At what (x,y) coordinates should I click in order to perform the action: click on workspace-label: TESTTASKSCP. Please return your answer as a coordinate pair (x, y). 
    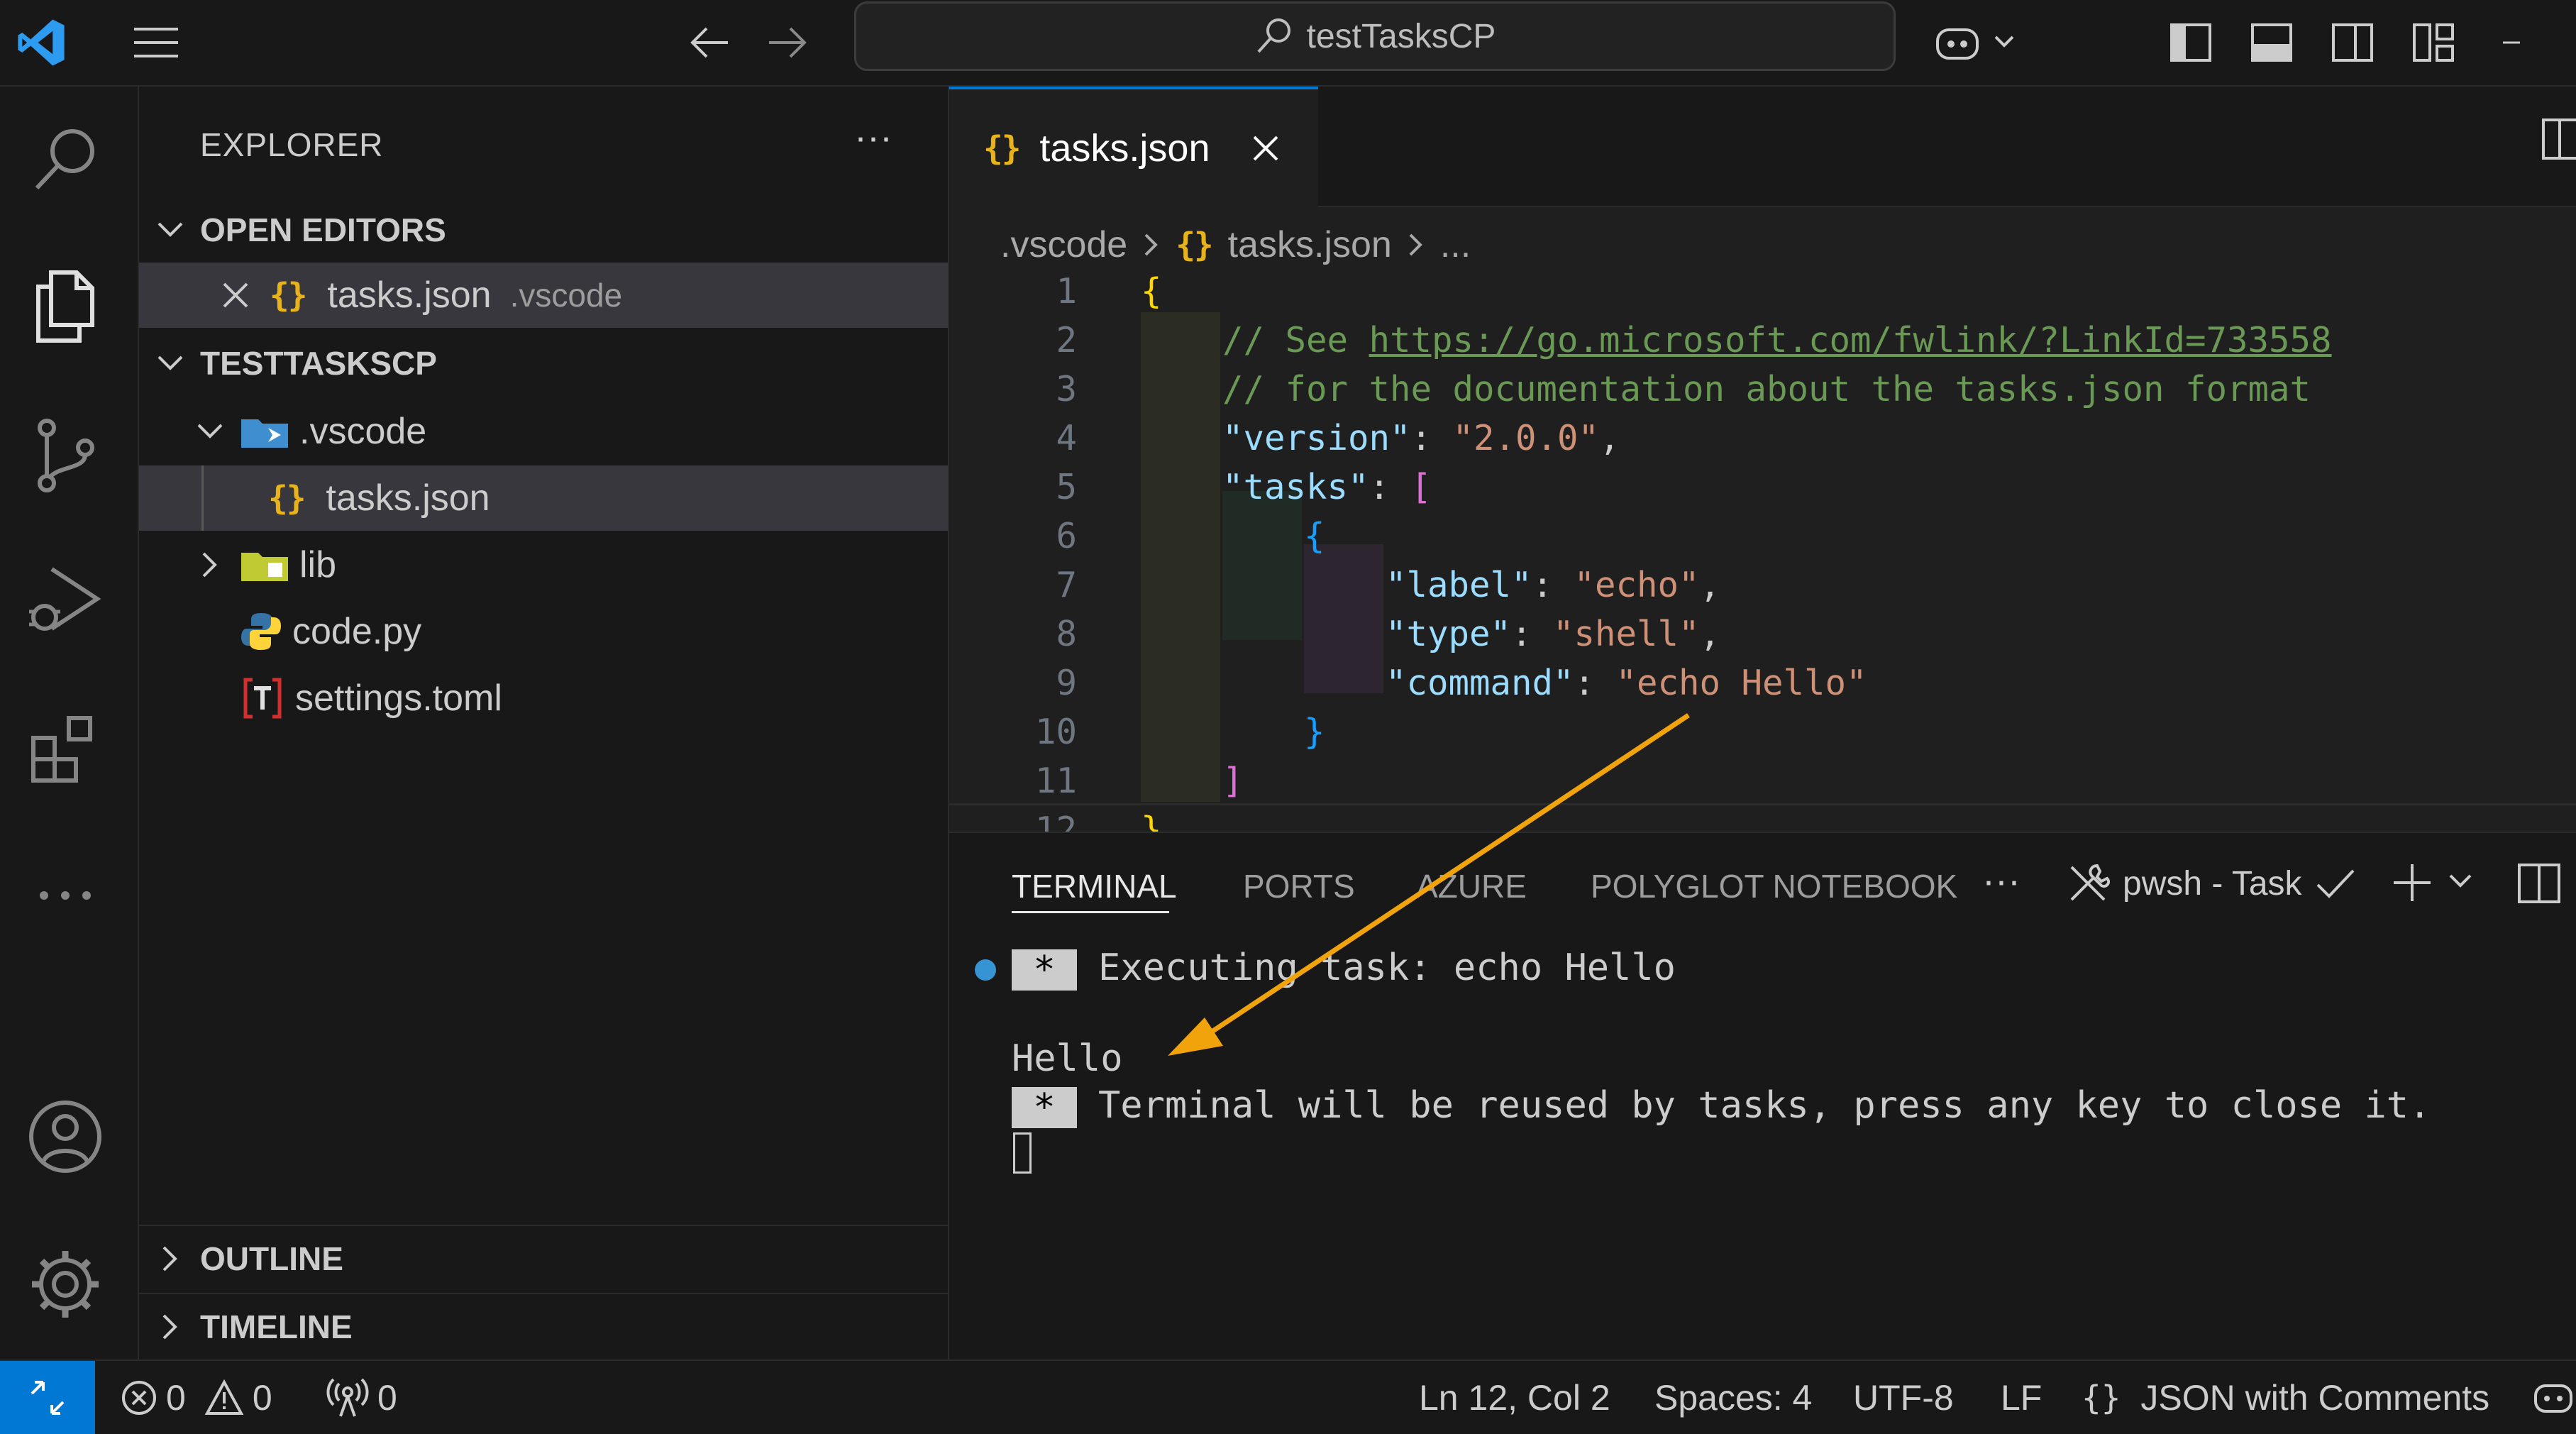
    Looking at the image, I should click on (318, 363).